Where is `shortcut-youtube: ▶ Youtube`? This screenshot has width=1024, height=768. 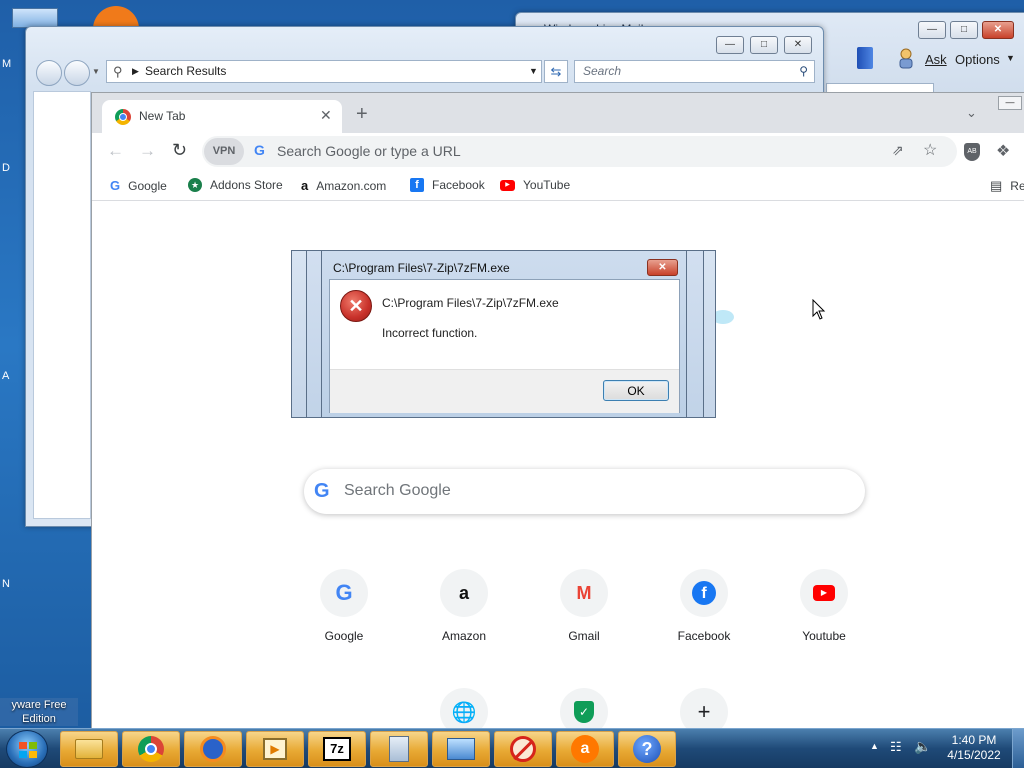
shortcut-youtube: ▶ Youtube is located at coordinates (824, 606).